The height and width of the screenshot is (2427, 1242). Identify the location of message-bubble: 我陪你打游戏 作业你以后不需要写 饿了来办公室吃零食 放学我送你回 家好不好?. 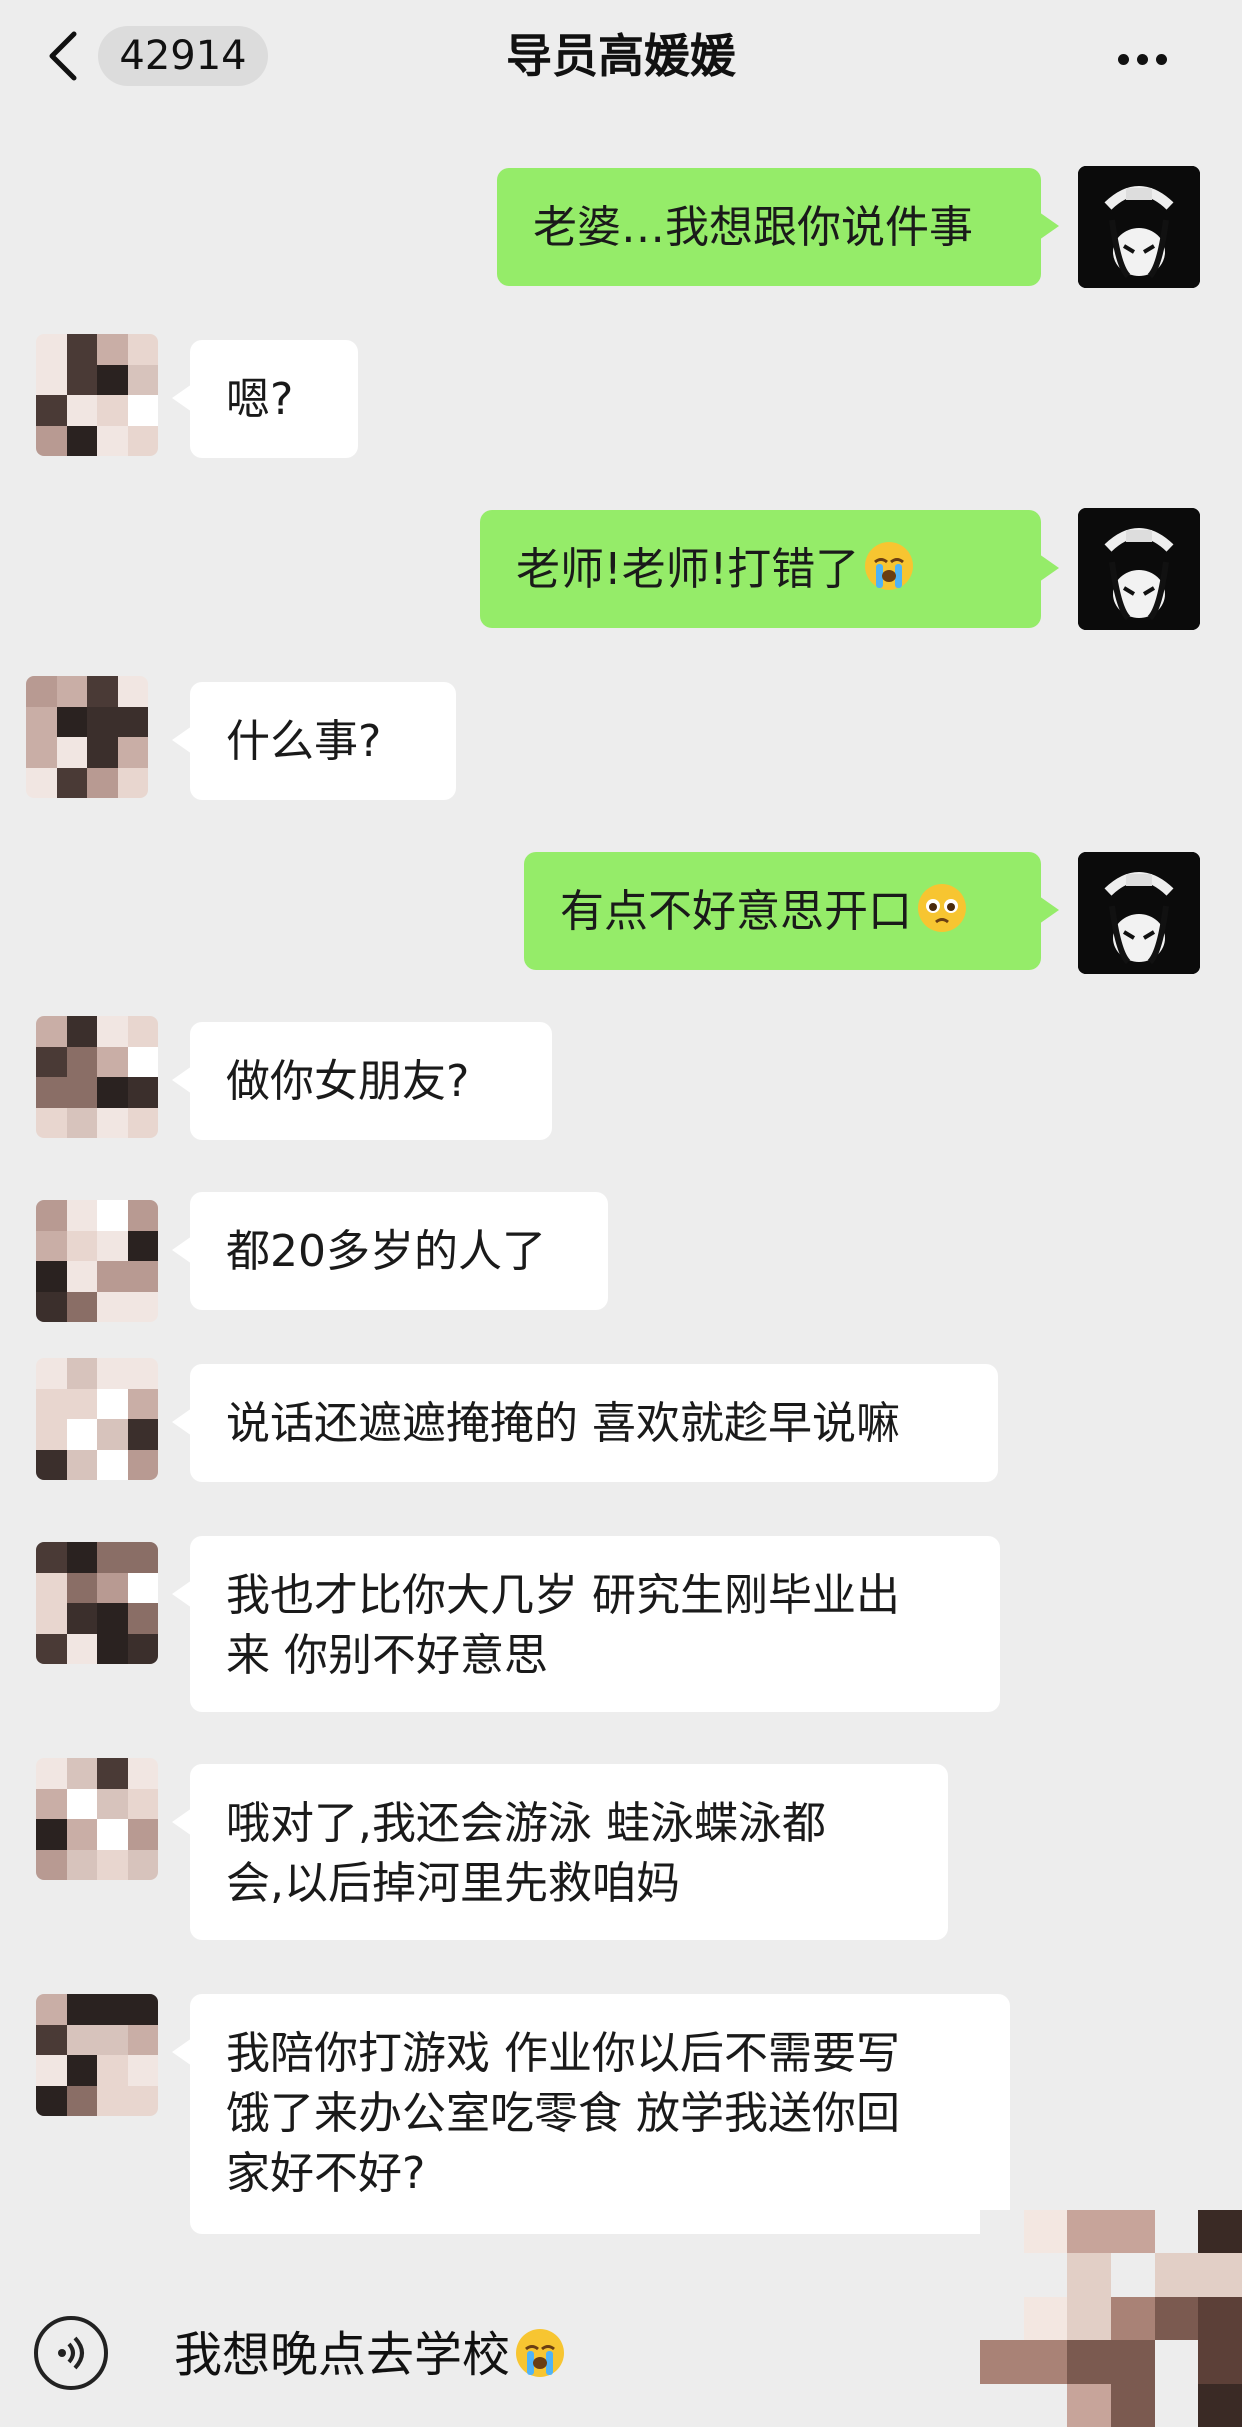
(591, 2114).